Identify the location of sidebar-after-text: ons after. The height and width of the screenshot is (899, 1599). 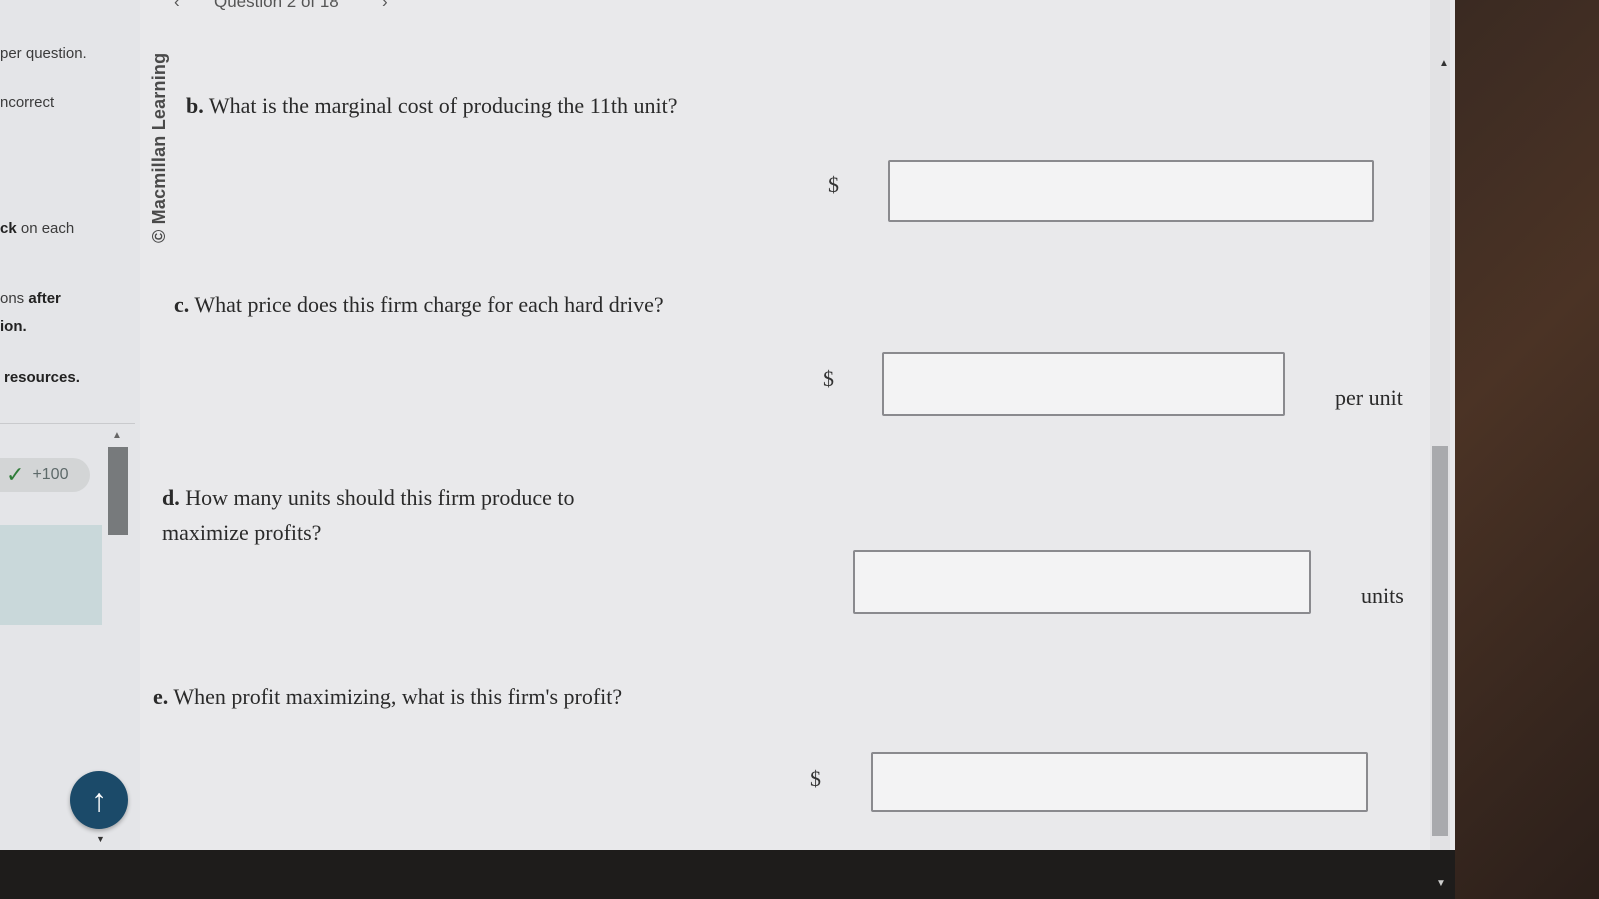
(30, 298).